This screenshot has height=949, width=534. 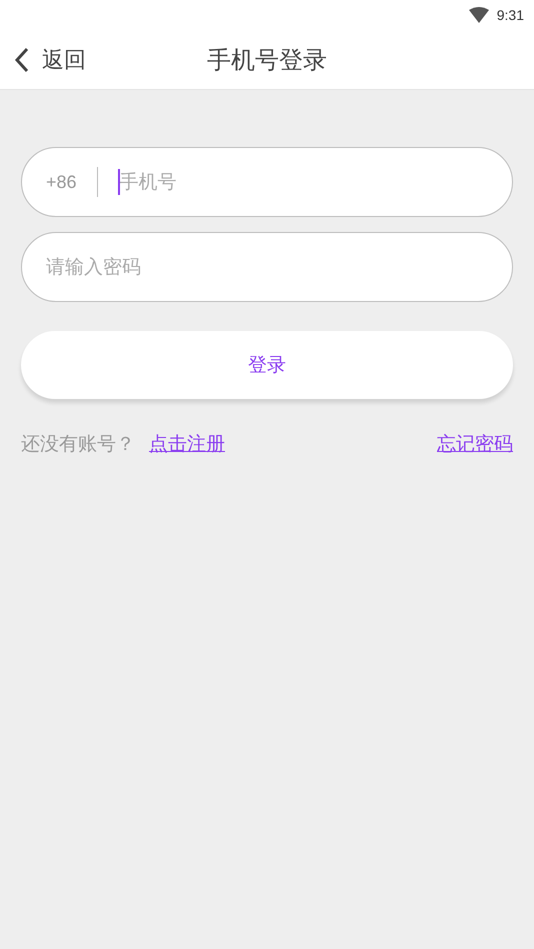 What do you see at coordinates (61, 182) in the screenshot?
I see `country-code: +86` at bounding box center [61, 182].